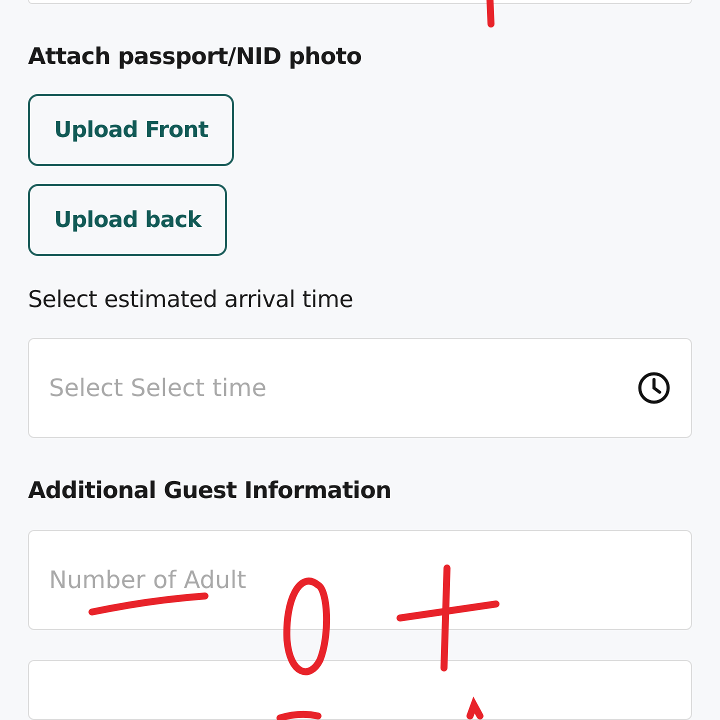 Image resolution: width=720 pixels, height=720 pixels. What do you see at coordinates (195, 57) in the screenshot?
I see `section-label: Attach passport/NID photo` at bounding box center [195, 57].